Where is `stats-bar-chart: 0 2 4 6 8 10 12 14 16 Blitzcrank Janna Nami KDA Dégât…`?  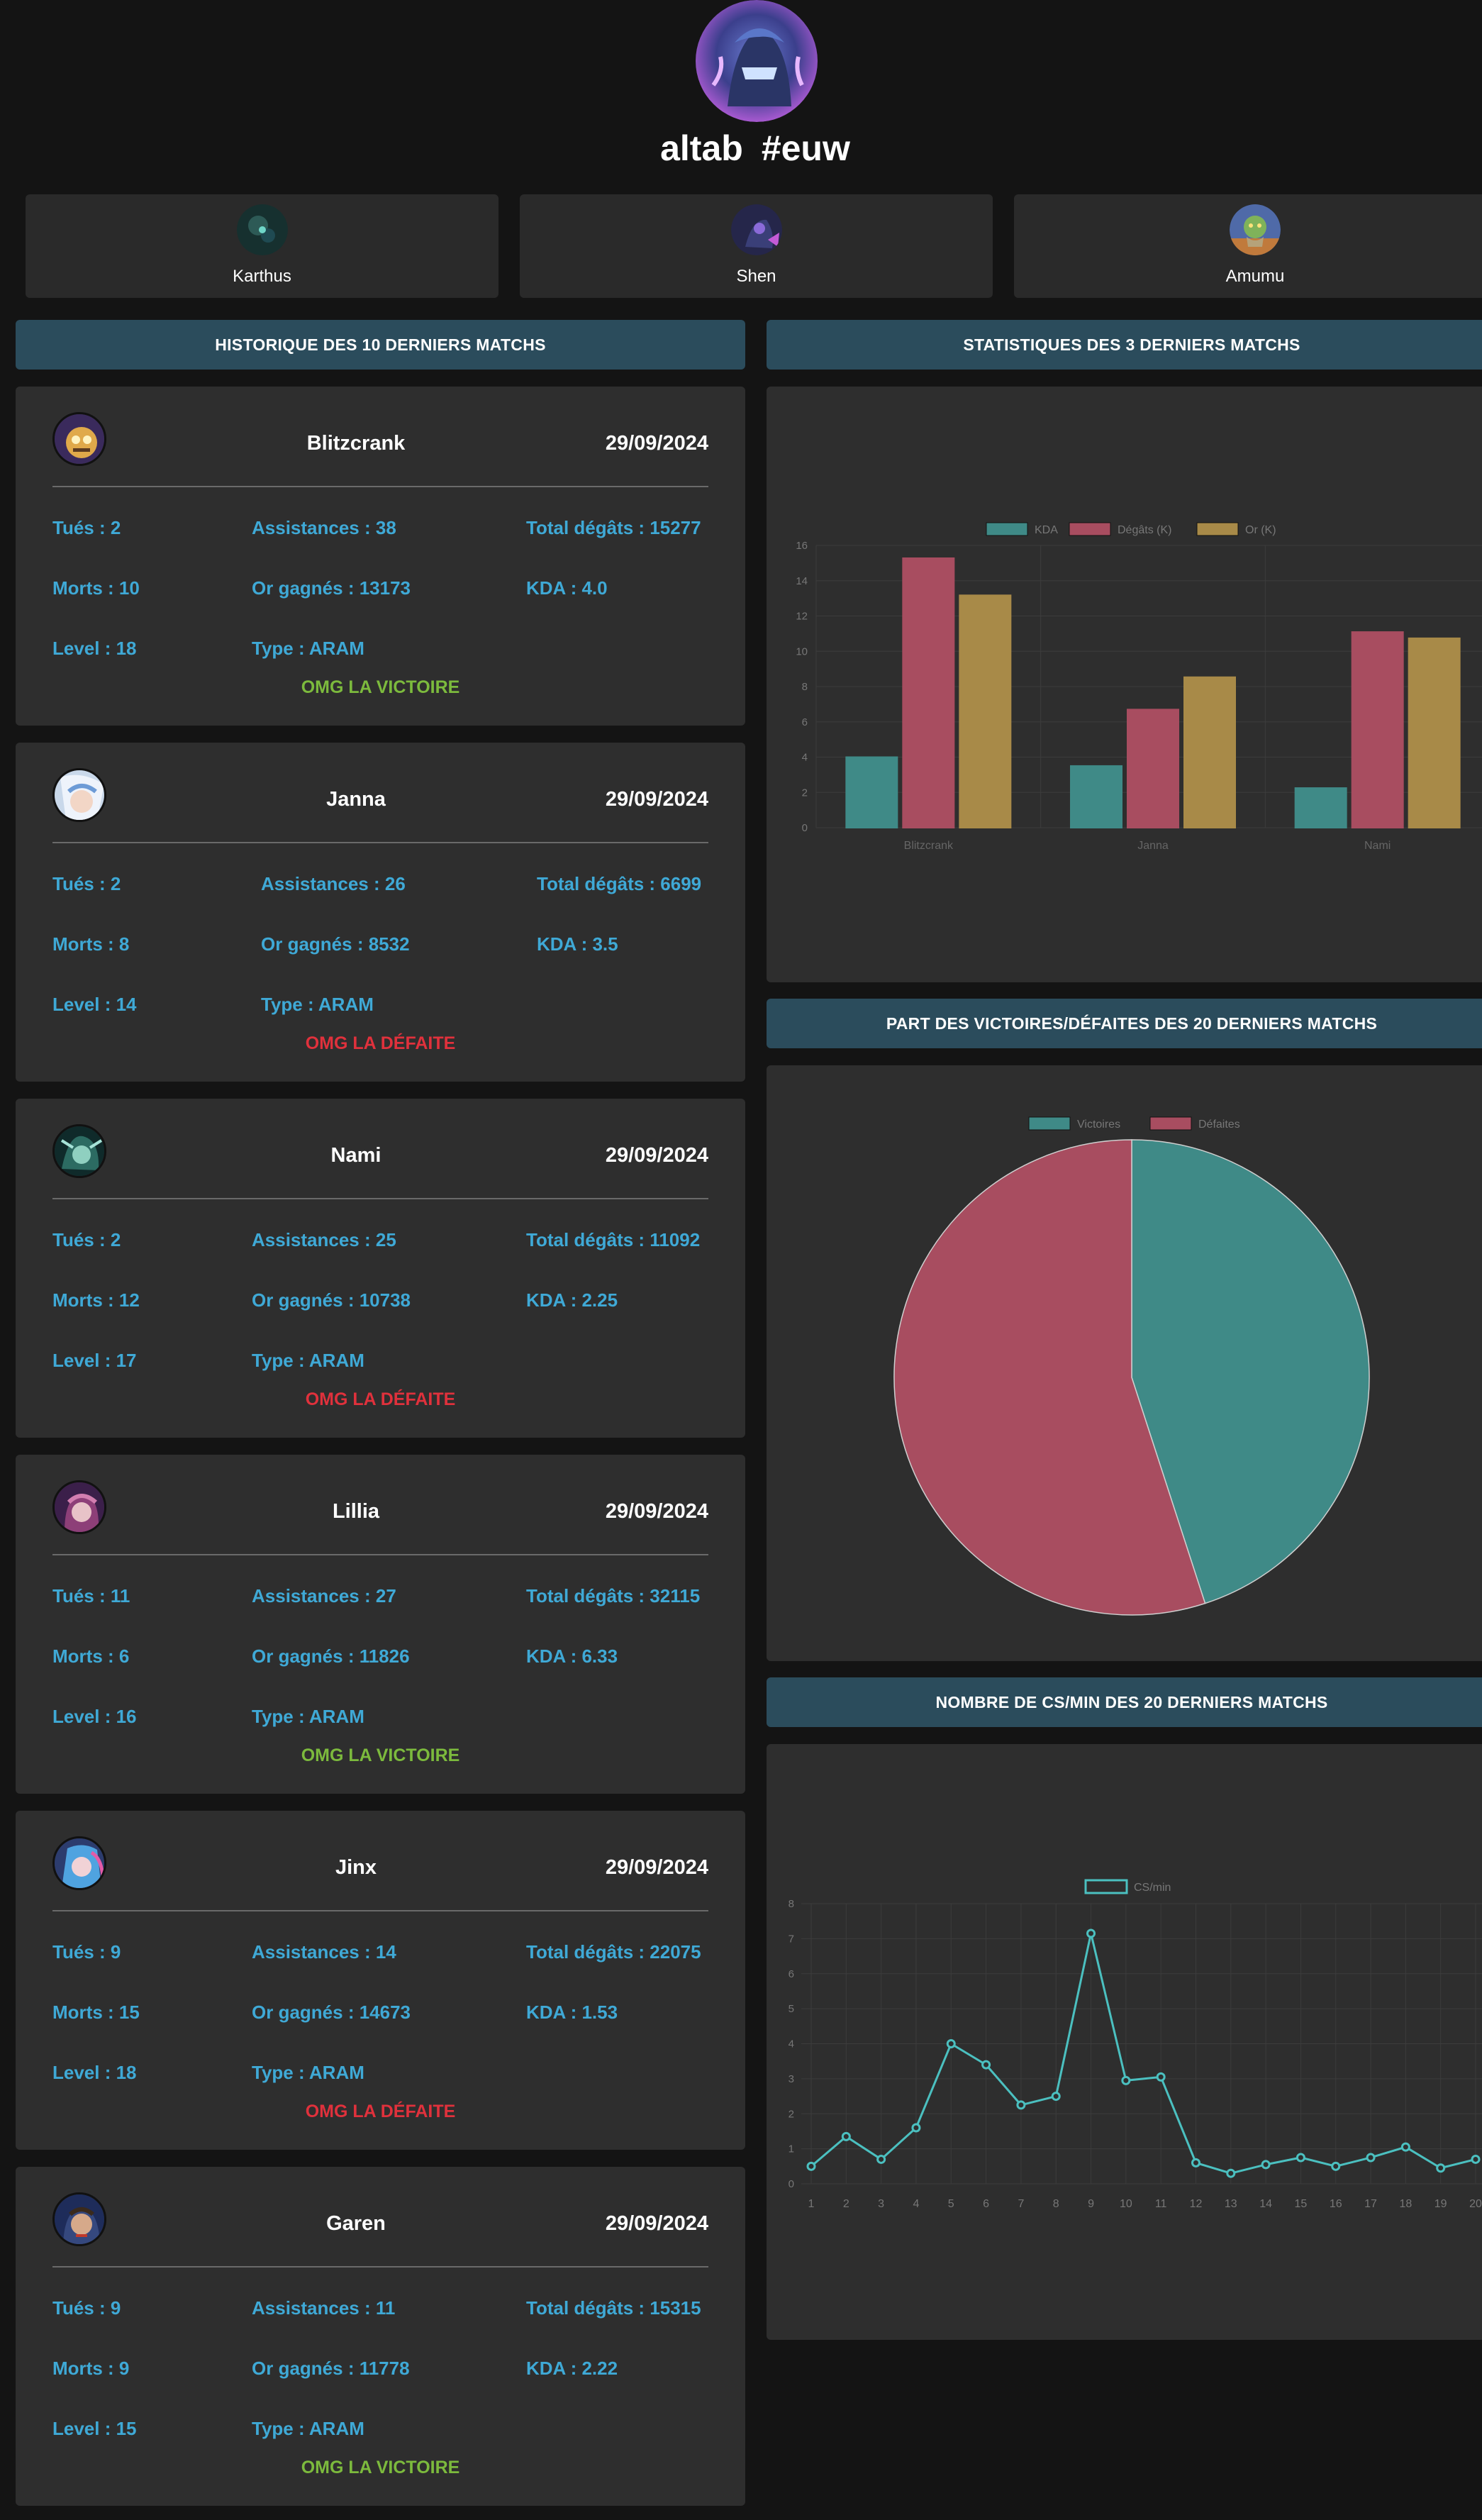 stats-bar-chart: 0 2 4 6 8 10 12 14 16 Blitzcrank Janna Nami KDA Dégât… is located at coordinates (1139, 687).